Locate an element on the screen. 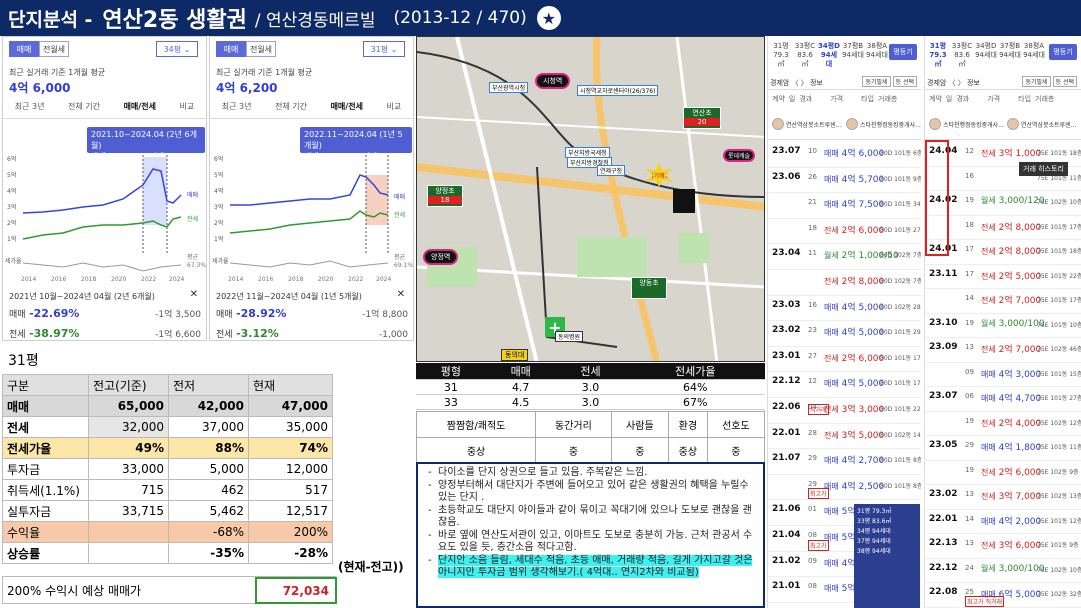  list-item: 23.11 17 전세 2억 5,000 75E 101동 22층 is located at coordinates (1003, 277).